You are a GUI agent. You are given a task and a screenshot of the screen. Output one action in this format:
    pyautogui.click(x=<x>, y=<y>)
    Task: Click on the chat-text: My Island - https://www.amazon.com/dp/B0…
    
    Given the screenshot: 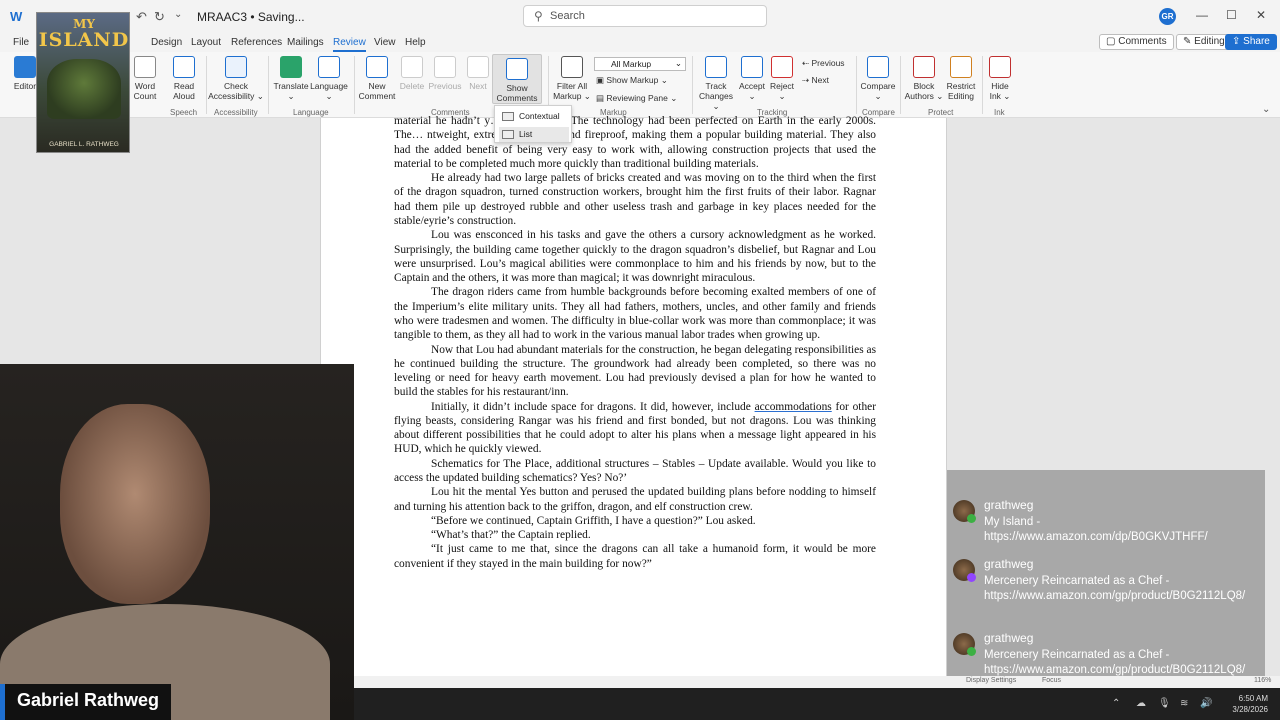 What is the action you would take?
    pyautogui.click(x=1096, y=529)
    